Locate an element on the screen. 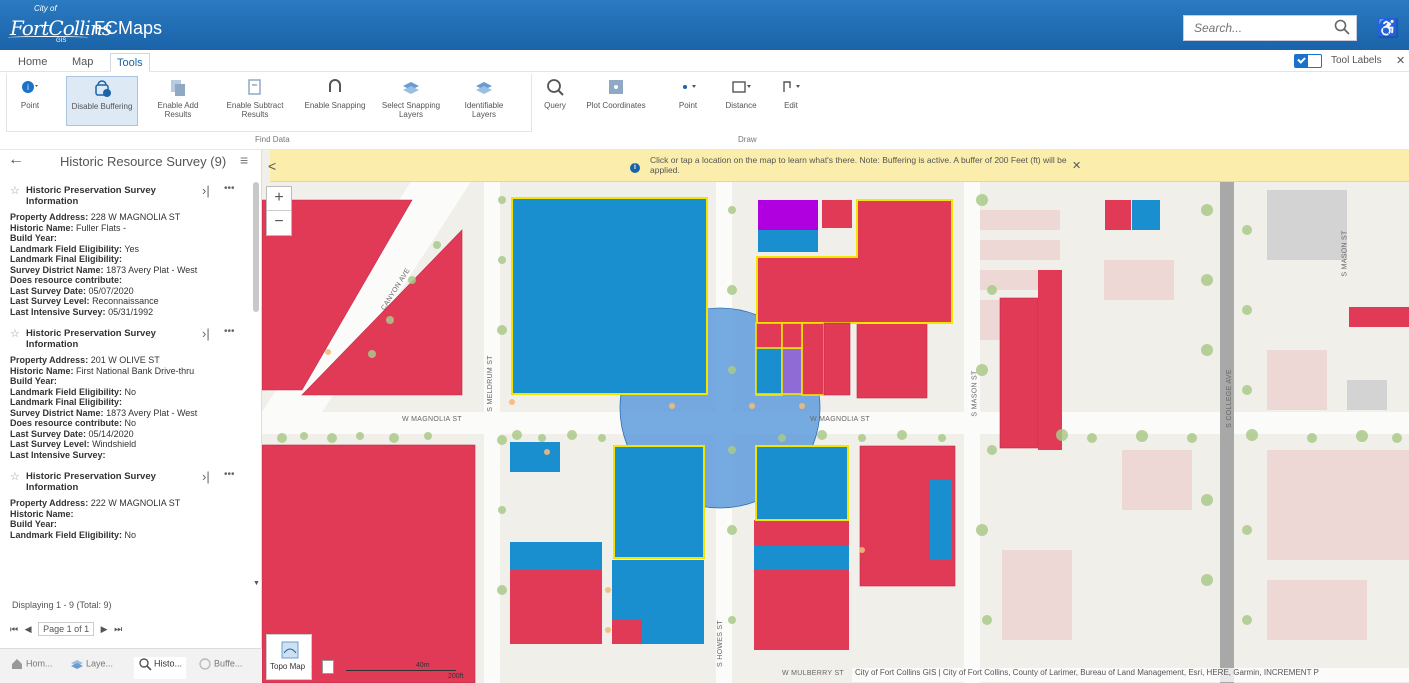 The width and height of the screenshot is (1409, 683). tab-home: Home is located at coordinates (32, 62).